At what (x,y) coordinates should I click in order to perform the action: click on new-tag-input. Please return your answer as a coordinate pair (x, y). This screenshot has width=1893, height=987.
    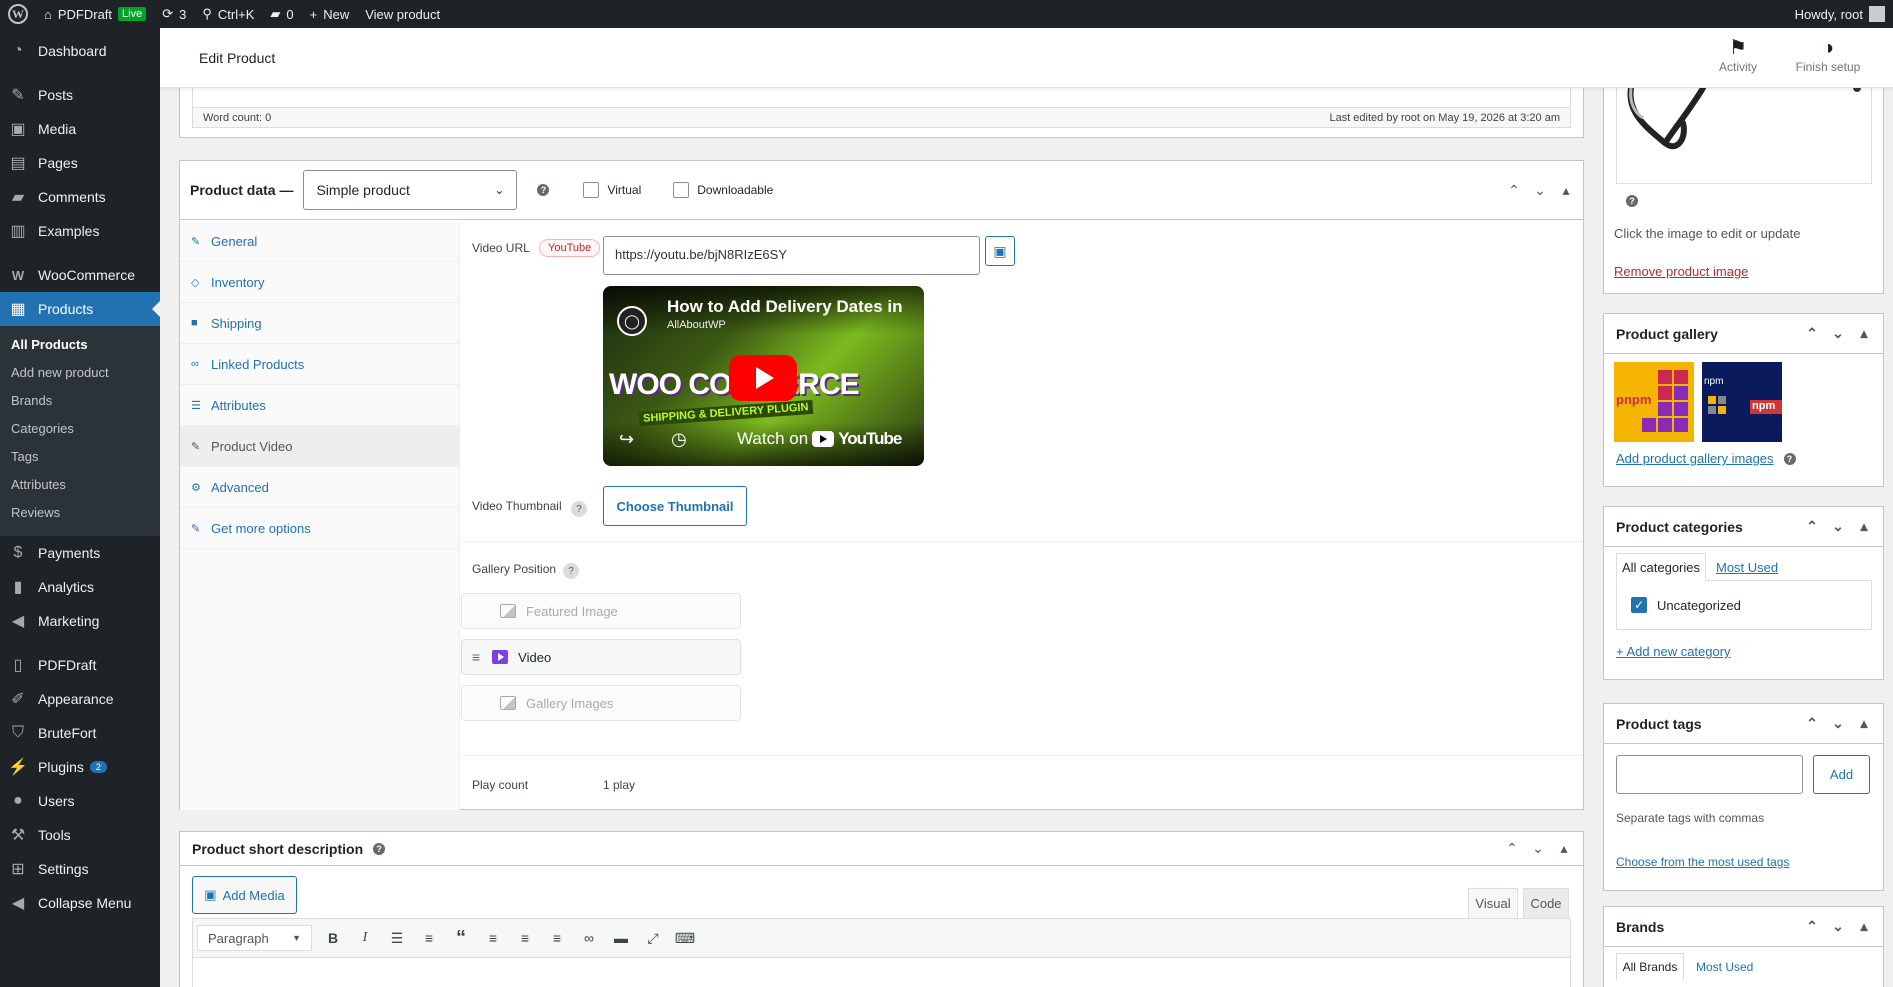
    Looking at the image, I should click on (1709, 774).